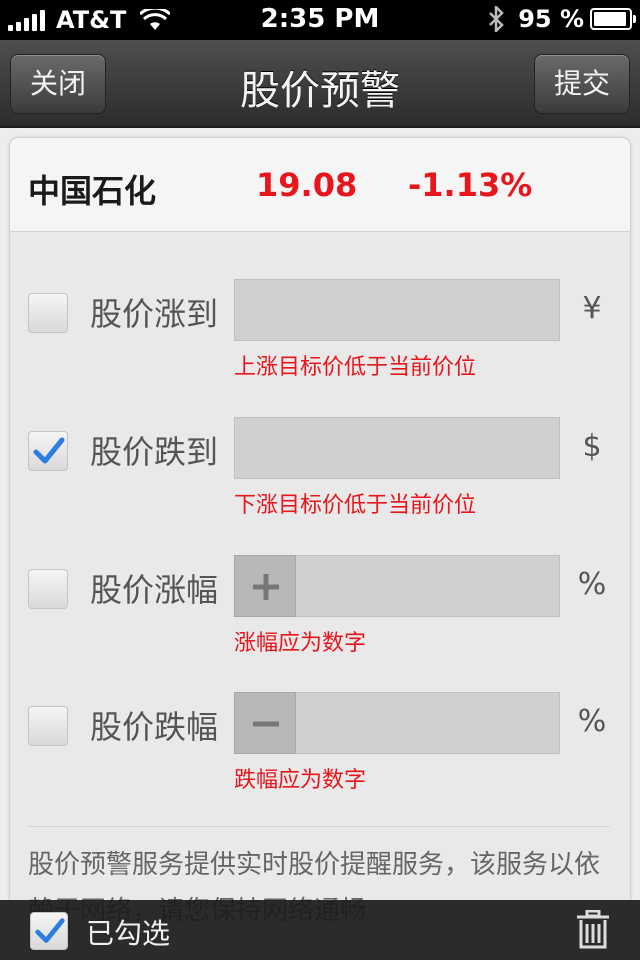 This screenshot has width=640, height=960. What do you see at coordinates (48, 313) in the screenshot?
I see `price-up-checkbox` at bounding box center [48, 313].